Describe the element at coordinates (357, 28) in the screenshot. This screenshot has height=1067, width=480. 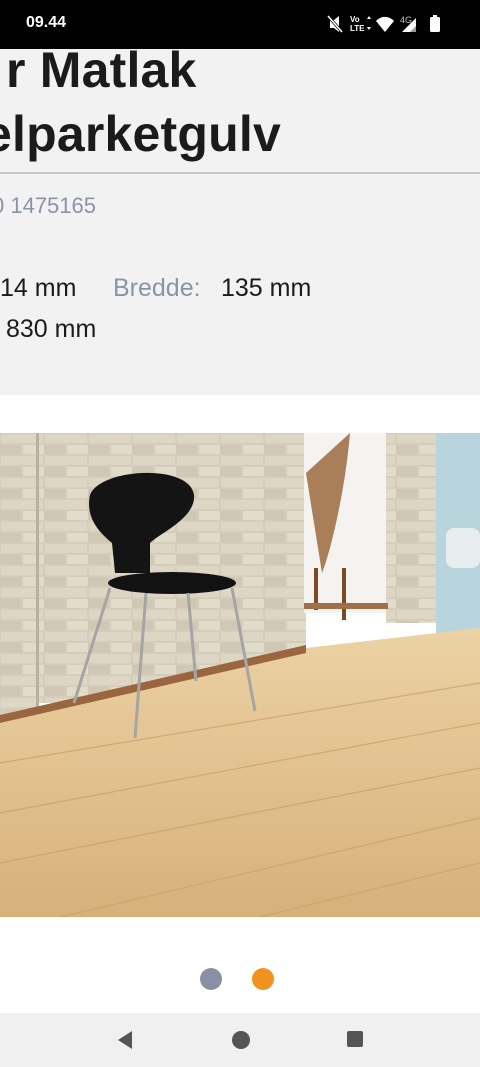
I see `svg-text: LTE` at that location.